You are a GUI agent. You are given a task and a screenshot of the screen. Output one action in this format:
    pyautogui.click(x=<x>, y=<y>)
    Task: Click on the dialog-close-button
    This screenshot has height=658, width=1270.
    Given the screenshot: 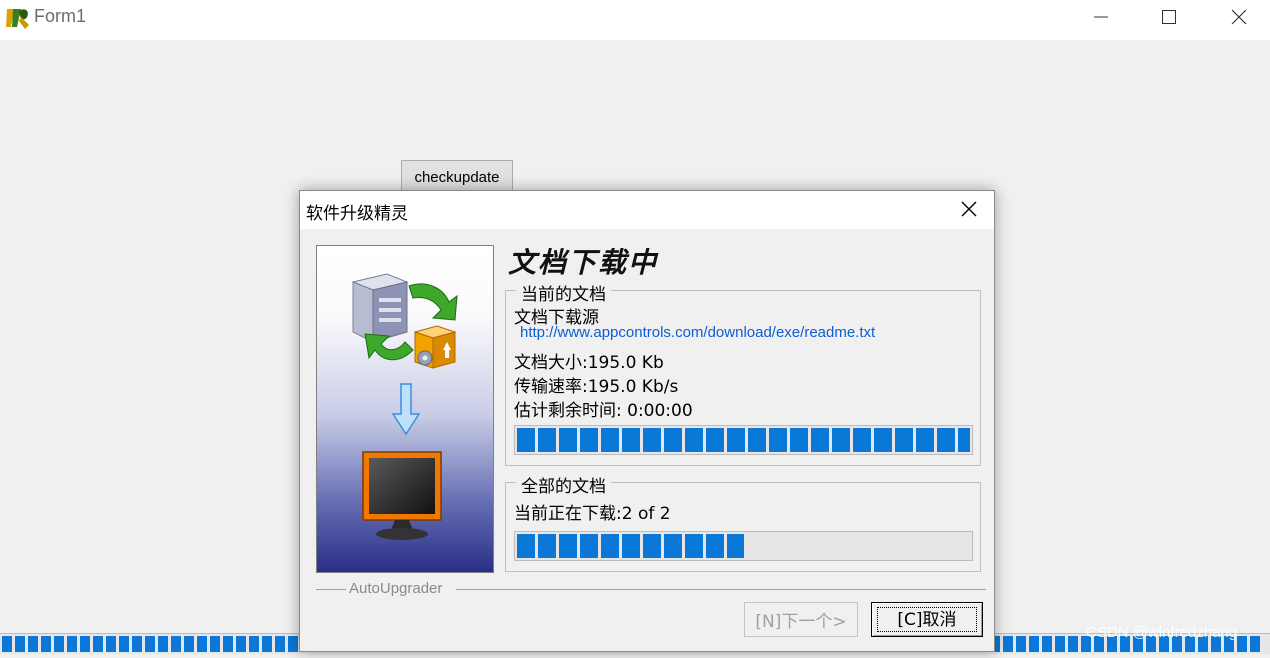 What is the action you would take?
    pyautogui.click(x=969, y=210)
    